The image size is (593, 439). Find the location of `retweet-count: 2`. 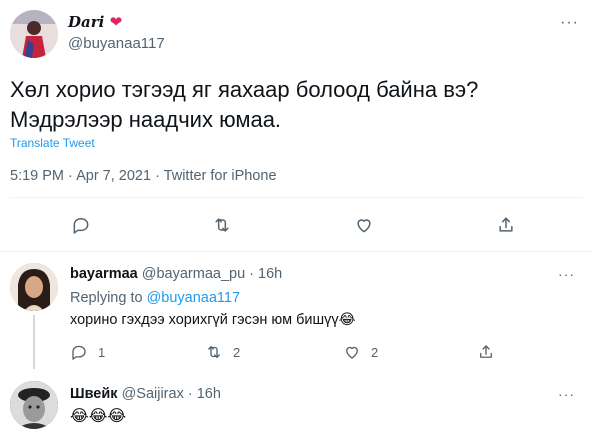

retweet-count: 2 is located at coordinates (237, 352).